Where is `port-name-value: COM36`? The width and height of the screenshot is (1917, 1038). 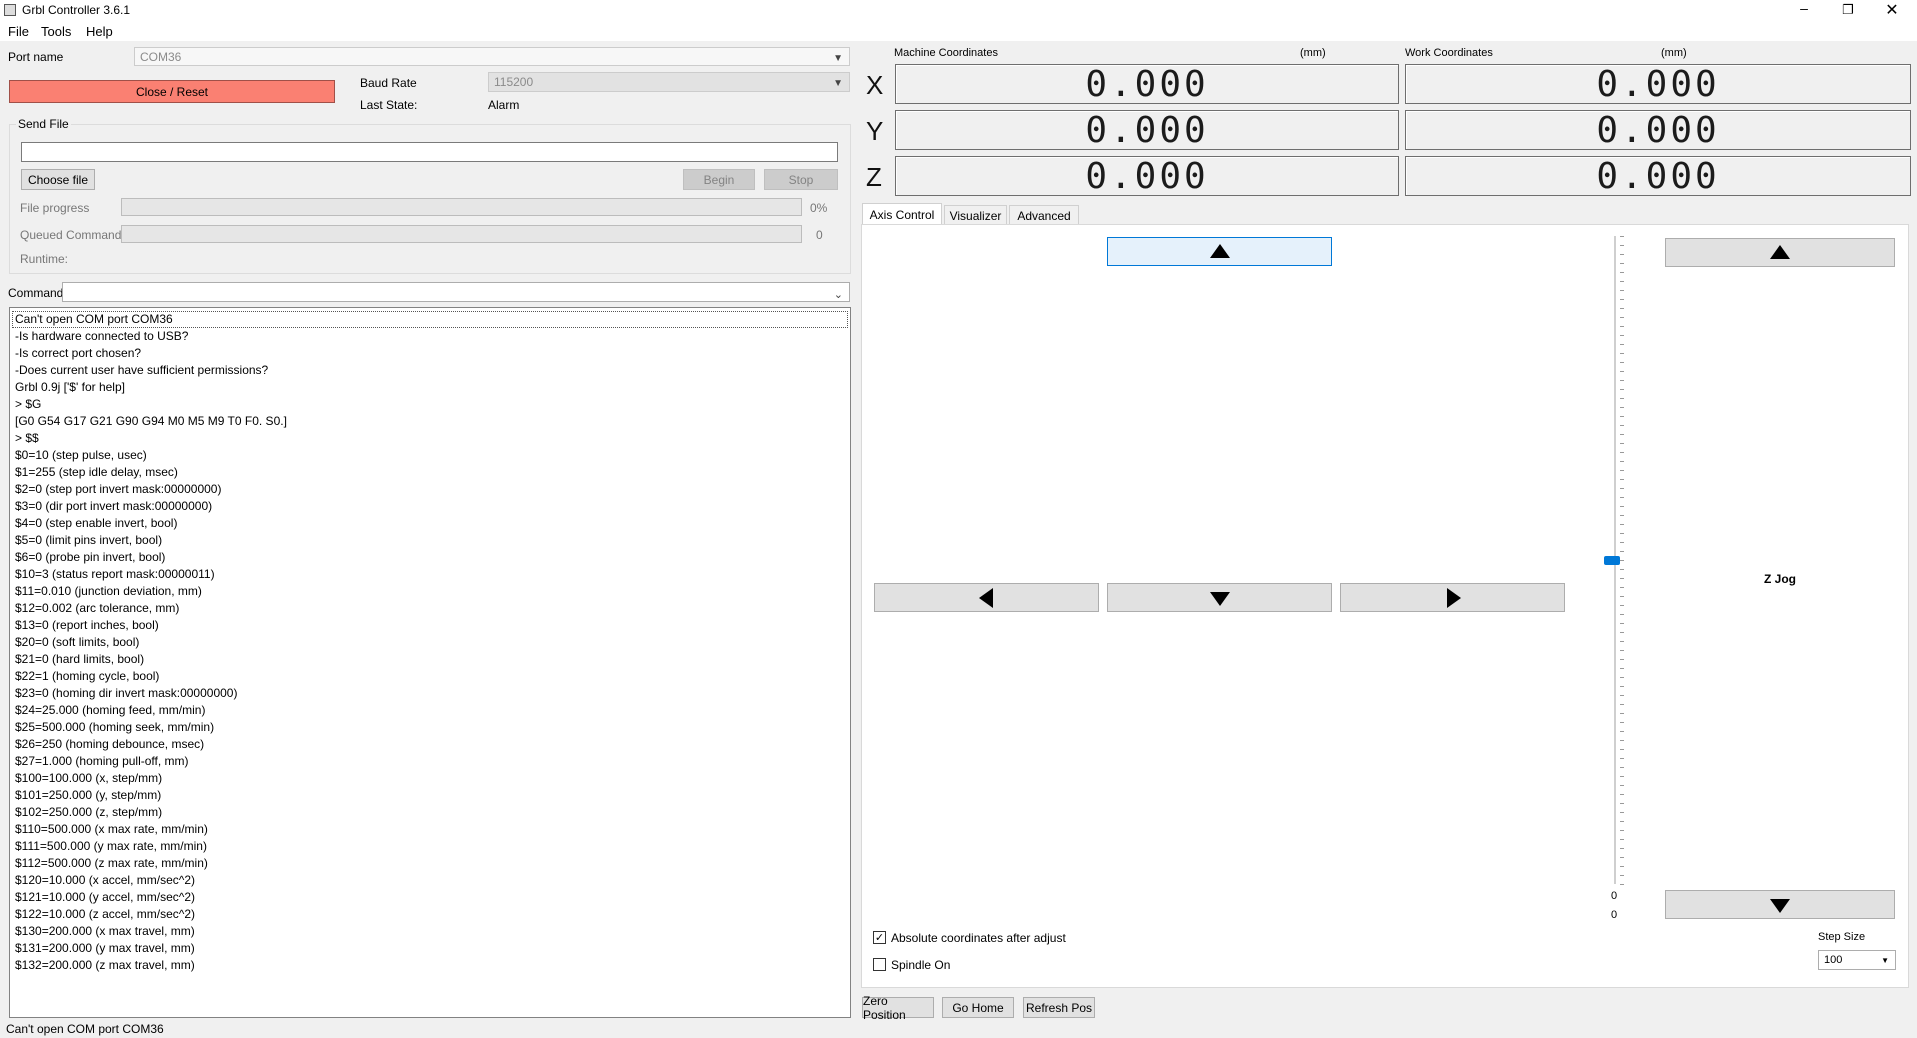
port-name-value: COM36 is located at coordinates (161, 56).